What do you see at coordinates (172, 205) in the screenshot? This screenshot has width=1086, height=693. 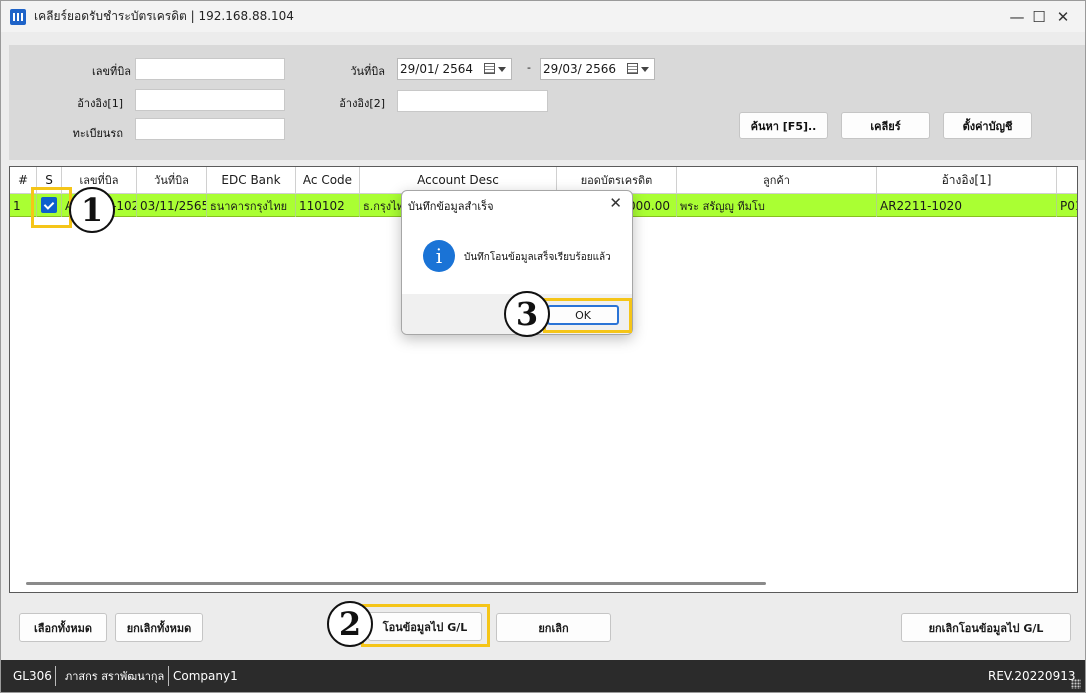 I see `bill-date-cell: 03/11/2565` at bounding box center [172, 205].